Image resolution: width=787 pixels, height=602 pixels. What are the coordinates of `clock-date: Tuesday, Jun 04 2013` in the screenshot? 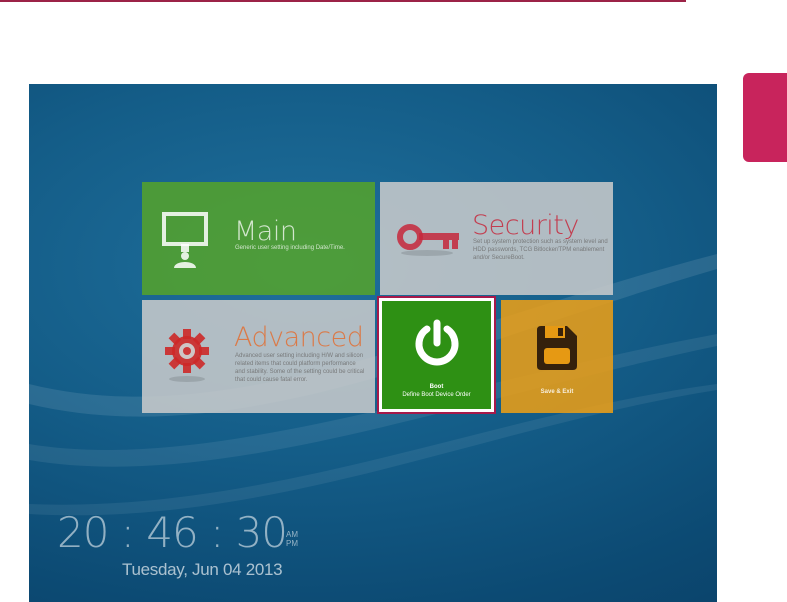 It's located at (202, 569).